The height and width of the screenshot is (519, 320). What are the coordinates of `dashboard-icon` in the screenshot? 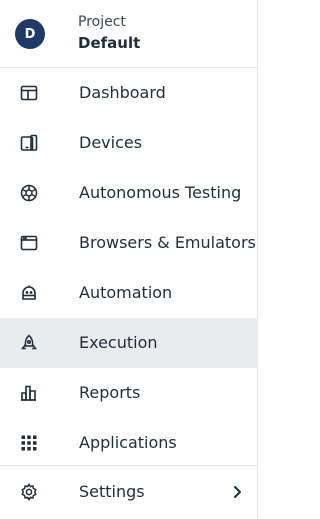 It's located at (29, 93).